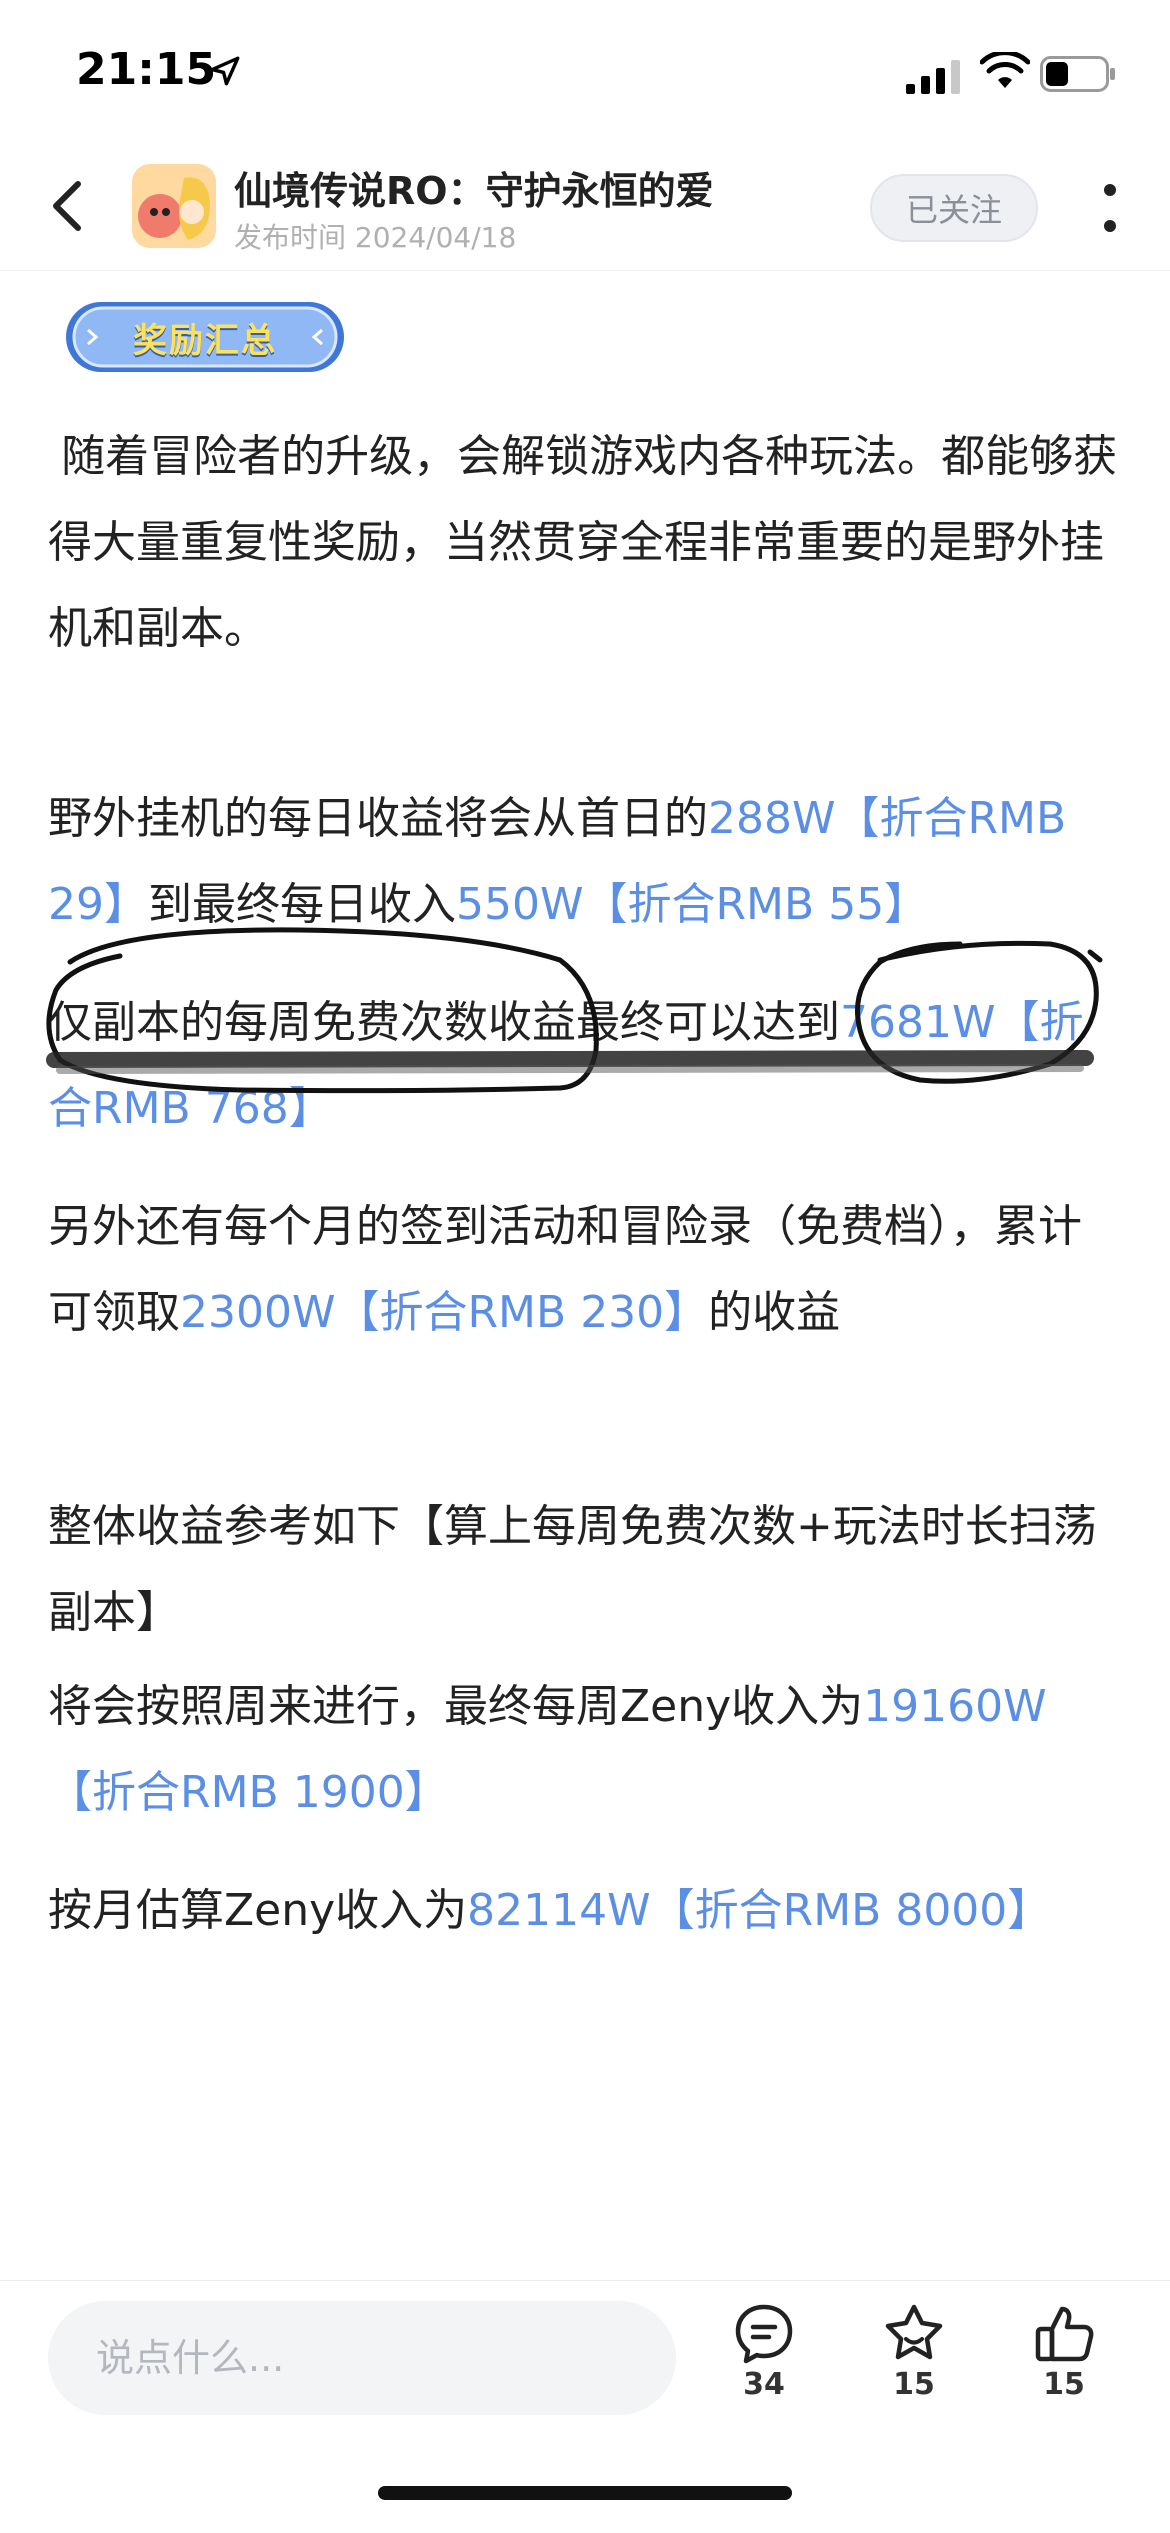 This screenshot has height=2533, width=1170. I want to click on follow-button: 已关注, so click(954, 208).